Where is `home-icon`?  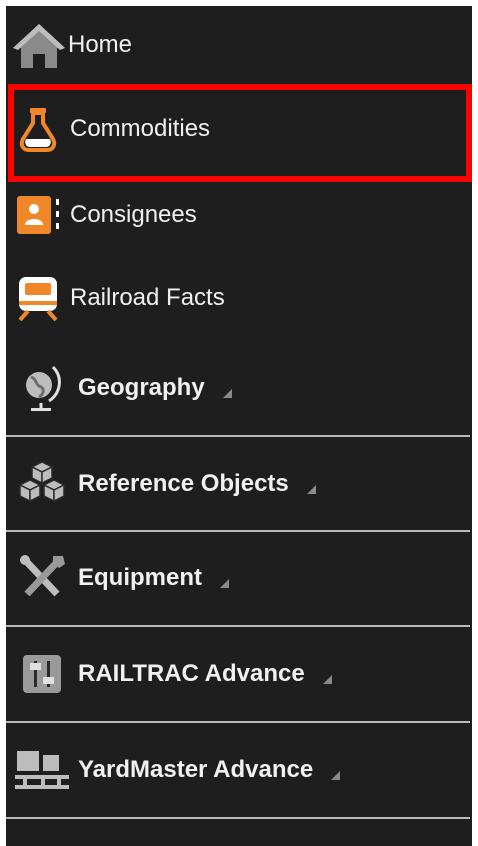
home-icon is located at coordinates (37, 45).